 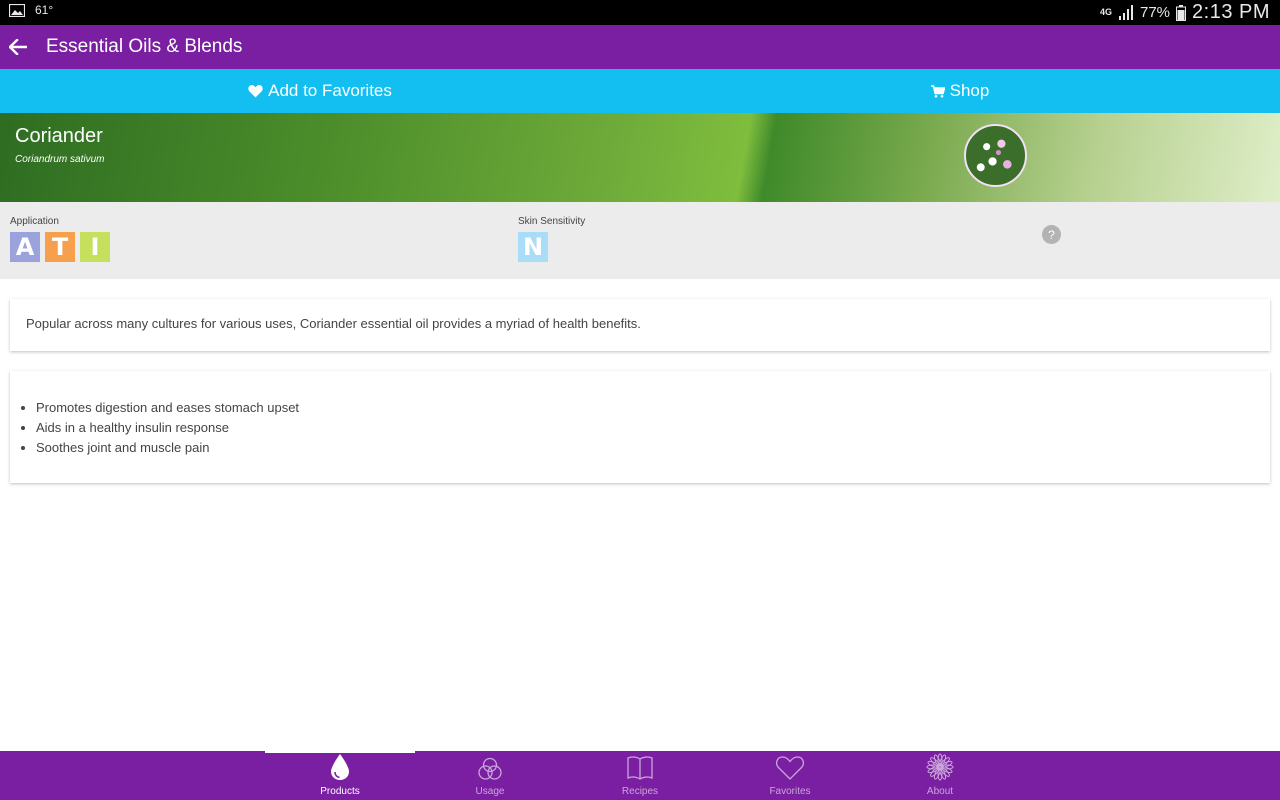 I want to click on add-to-favorites-label: Add to Favorites, so click(x=330, y=90).